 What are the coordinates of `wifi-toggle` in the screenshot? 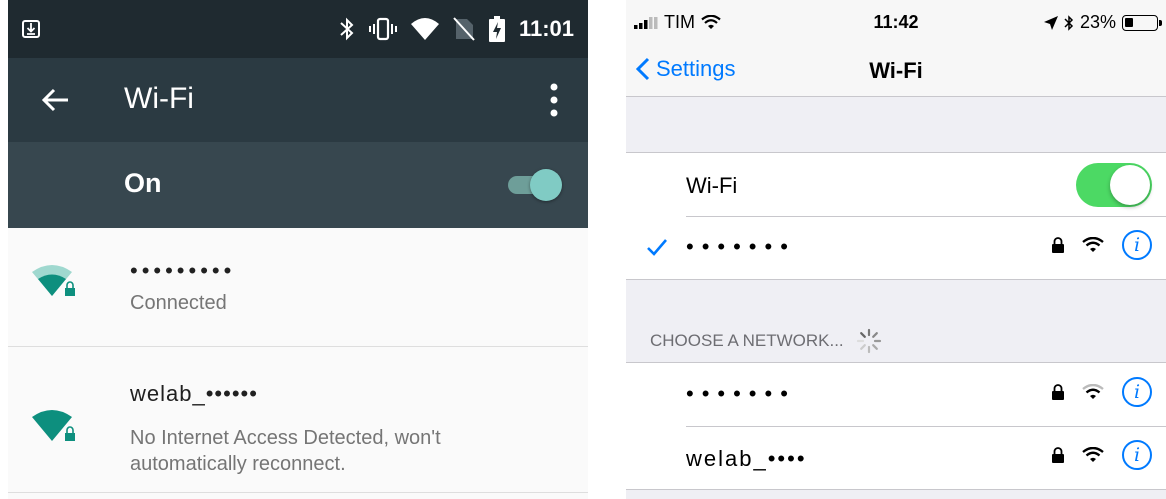 It's located at (535, 185).